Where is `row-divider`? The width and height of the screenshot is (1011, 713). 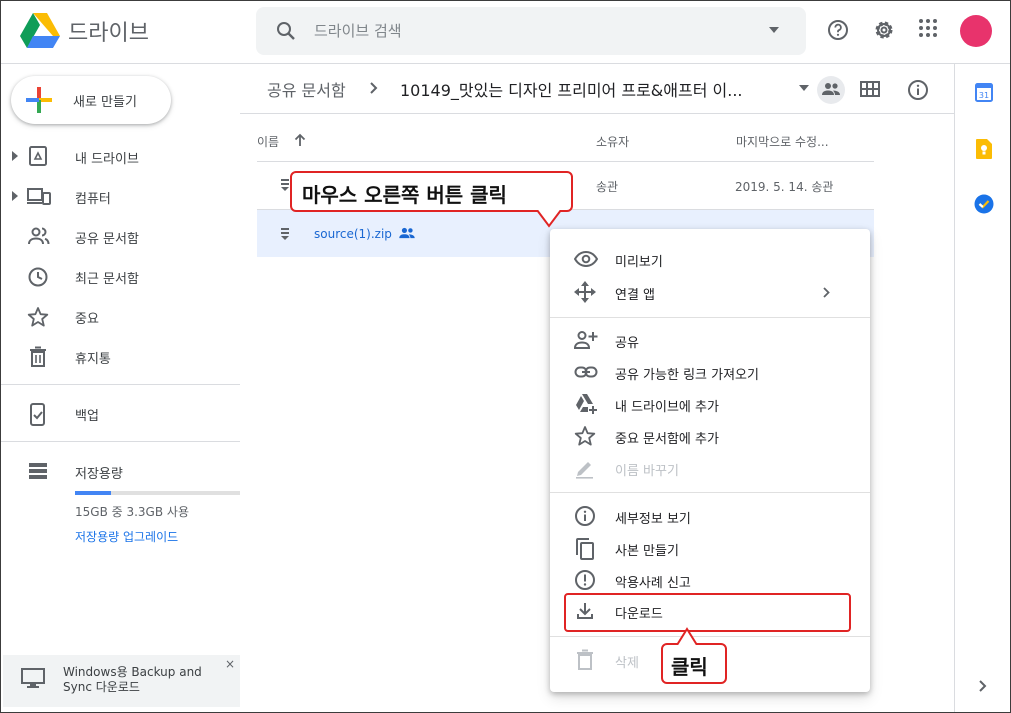
row-divider is located at coordinates (565, 161).